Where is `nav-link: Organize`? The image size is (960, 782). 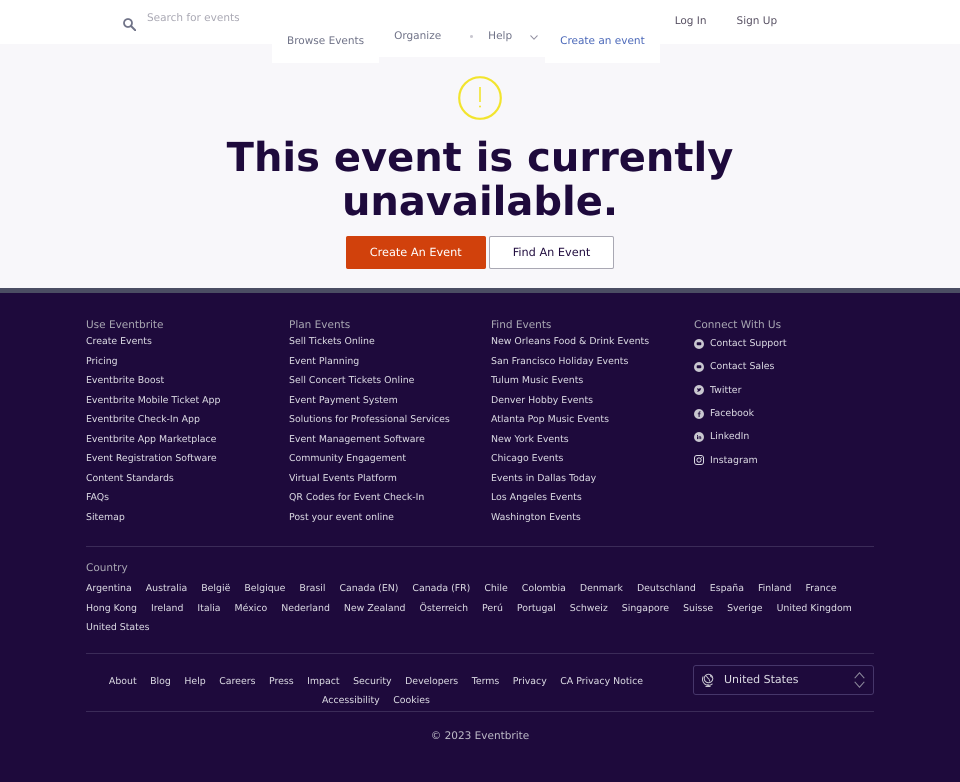
nav-link: Organize is located at coordinates (418, 36).